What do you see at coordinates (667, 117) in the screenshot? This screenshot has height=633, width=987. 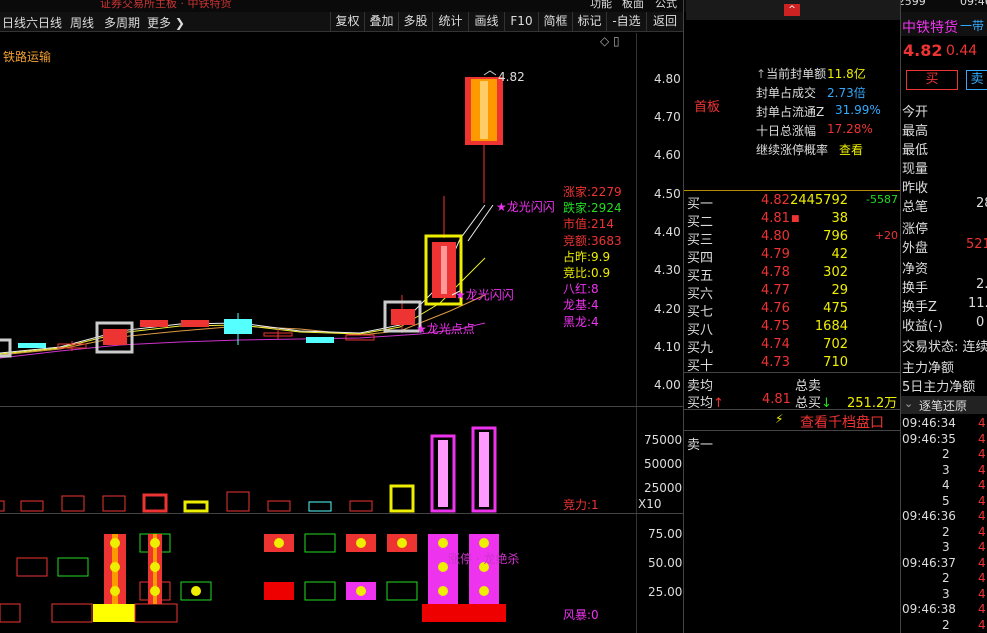 I see `y-tick: 4.70` at bounding box center [667, 117].